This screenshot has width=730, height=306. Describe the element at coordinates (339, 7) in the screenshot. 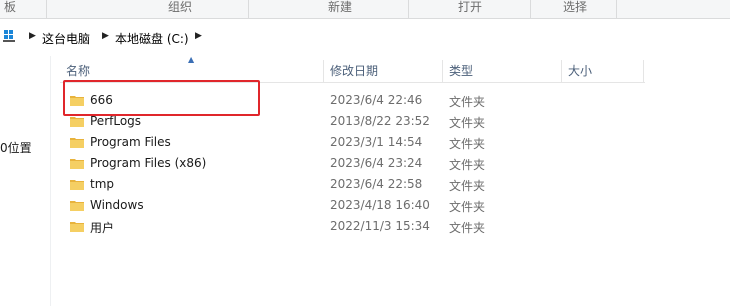

I see `ribbon-group-new-label: 新建` at that location.